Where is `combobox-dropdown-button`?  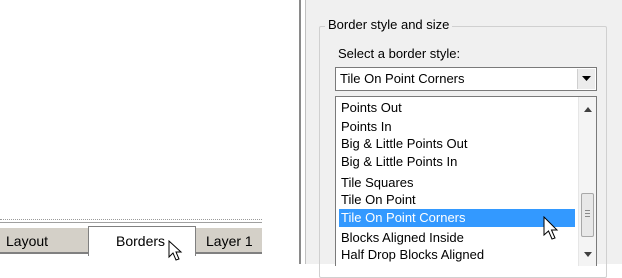 combobox-dropdown-button is located at coordinates (586, 79).